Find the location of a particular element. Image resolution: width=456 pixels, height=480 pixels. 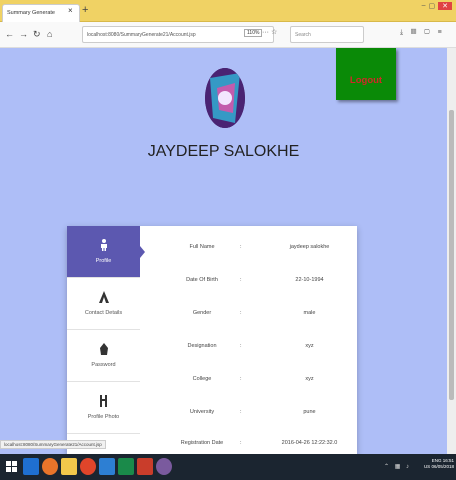

detail-row: College : xyz is located at coordinates (252, 386).